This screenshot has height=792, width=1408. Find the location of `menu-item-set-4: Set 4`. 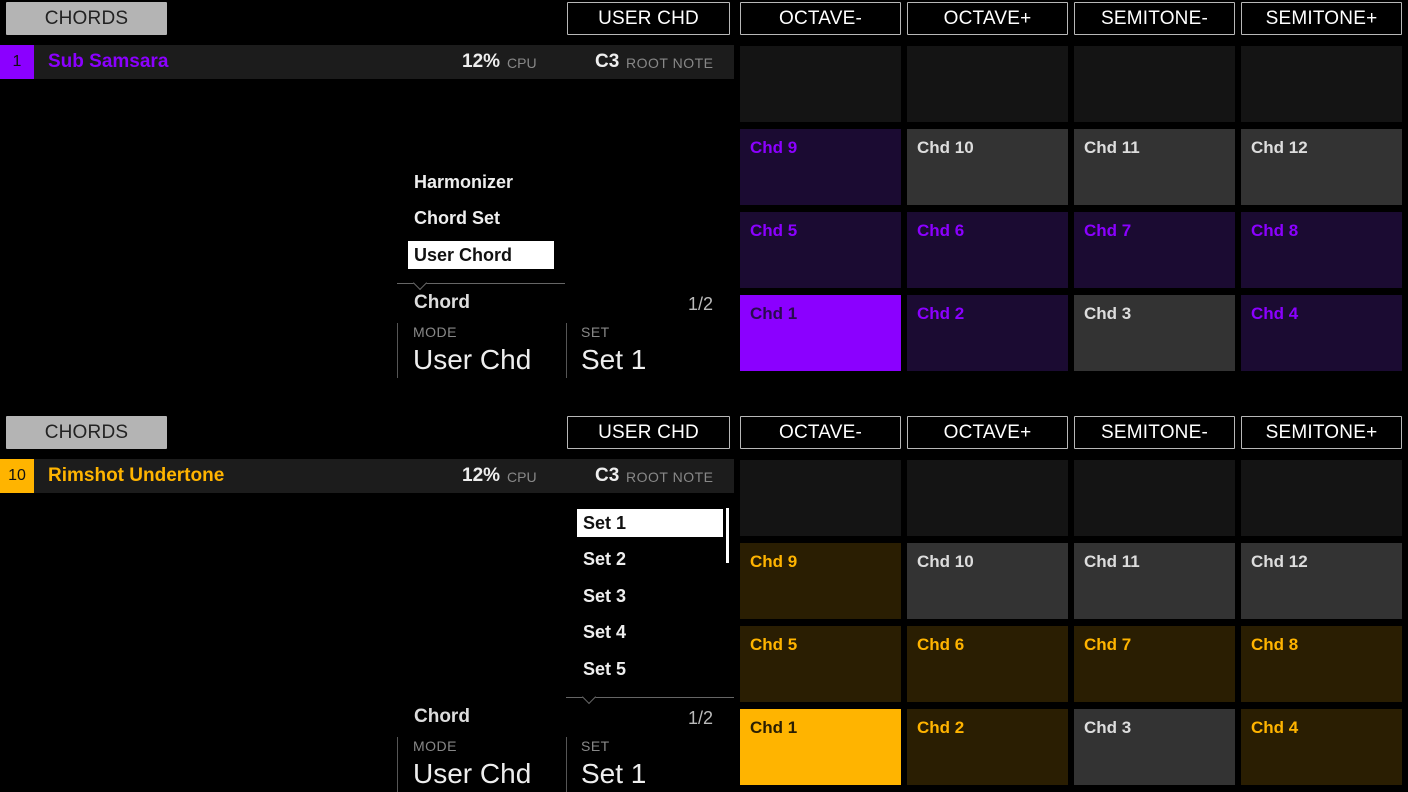

menu-item-set-4: Set 4 is located at coordinates (650, 632).